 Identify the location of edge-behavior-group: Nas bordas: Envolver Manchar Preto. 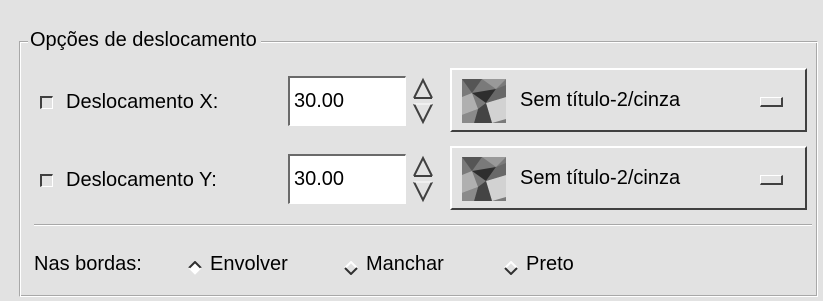
(384, 264).